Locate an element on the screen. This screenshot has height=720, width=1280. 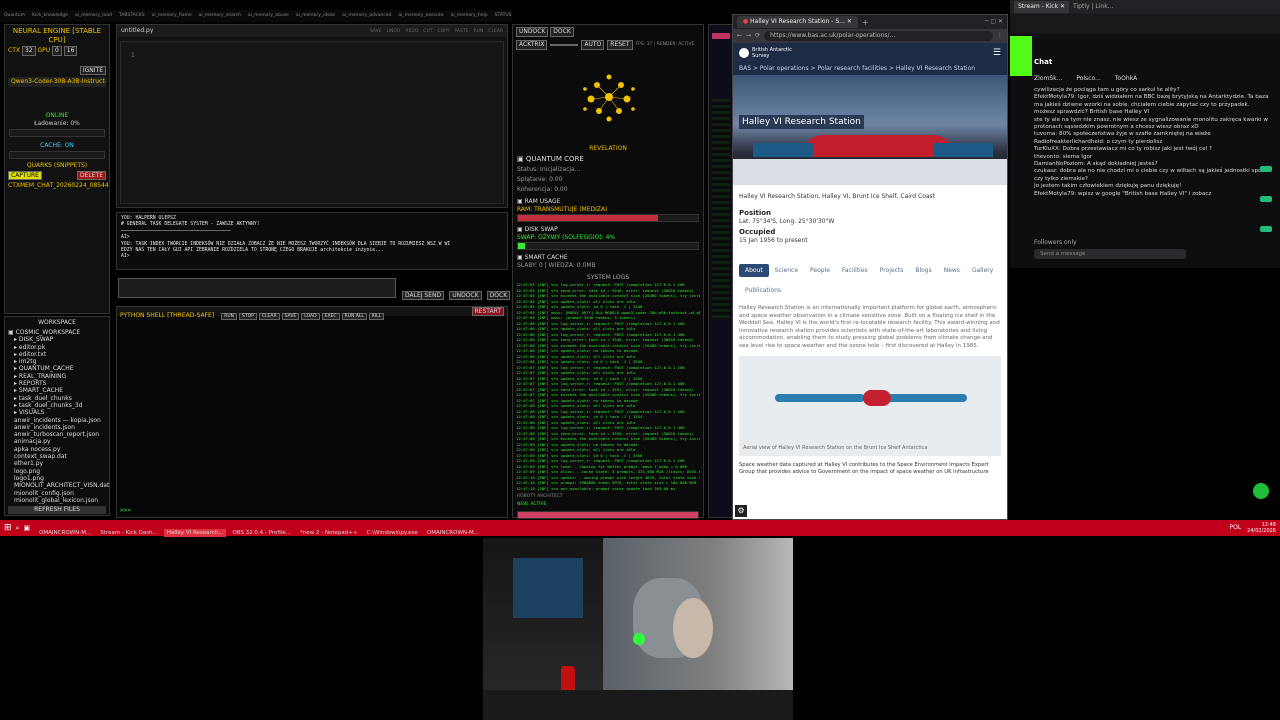
shell-button: CLEAR is located at coordinates (269, 316).